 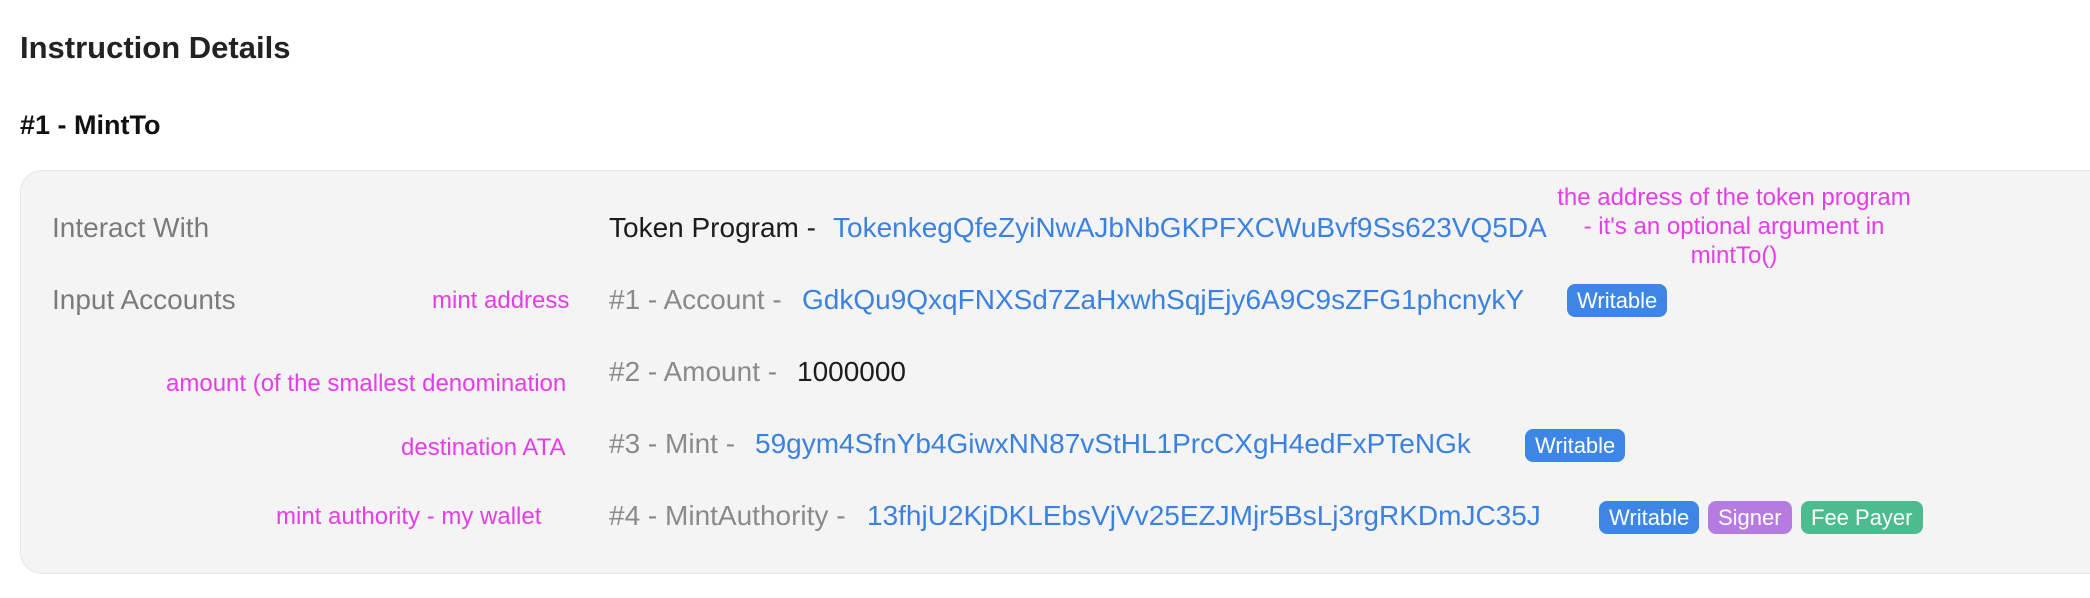 I want to click on account-2-amount-value: 1000000, so click(x=852, y=371).